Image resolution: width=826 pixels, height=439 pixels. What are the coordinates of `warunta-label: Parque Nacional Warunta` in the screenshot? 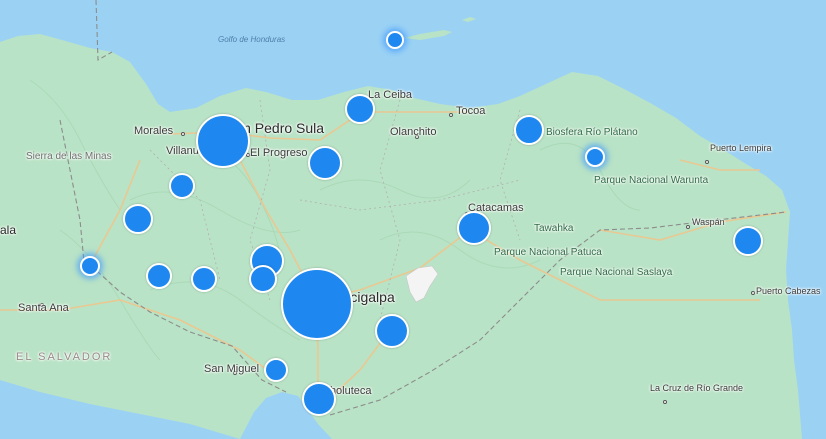 It's located at (651, 180).